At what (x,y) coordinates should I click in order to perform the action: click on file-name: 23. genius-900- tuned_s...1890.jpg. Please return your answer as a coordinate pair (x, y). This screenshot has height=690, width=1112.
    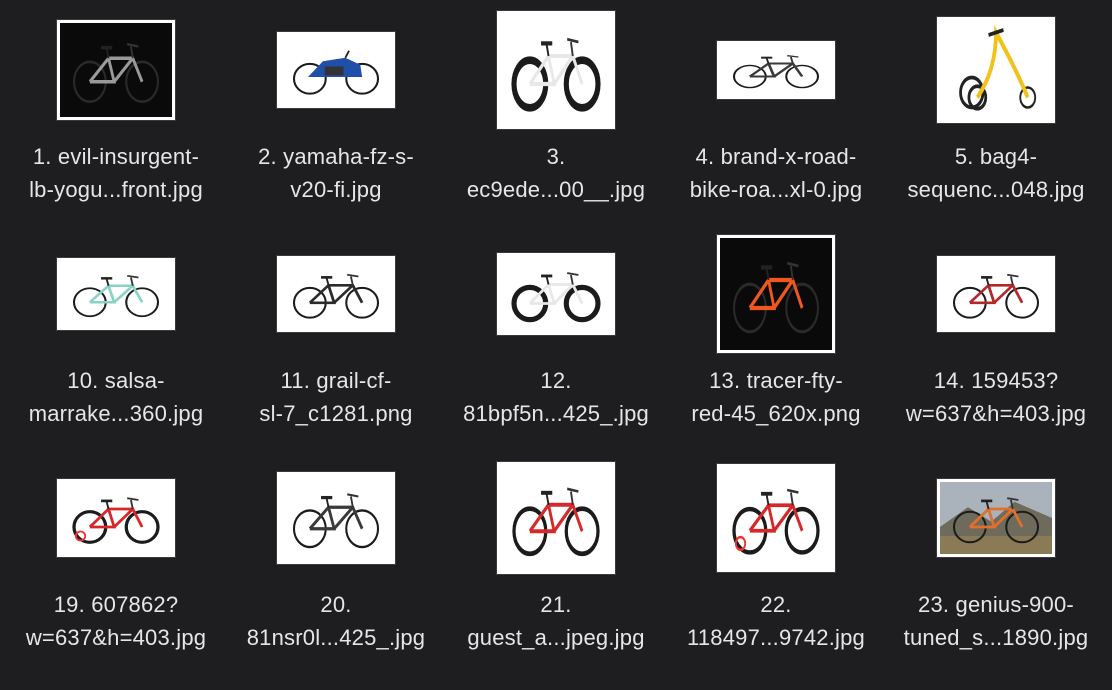
    Looking at the image, I should click on (996, 621).